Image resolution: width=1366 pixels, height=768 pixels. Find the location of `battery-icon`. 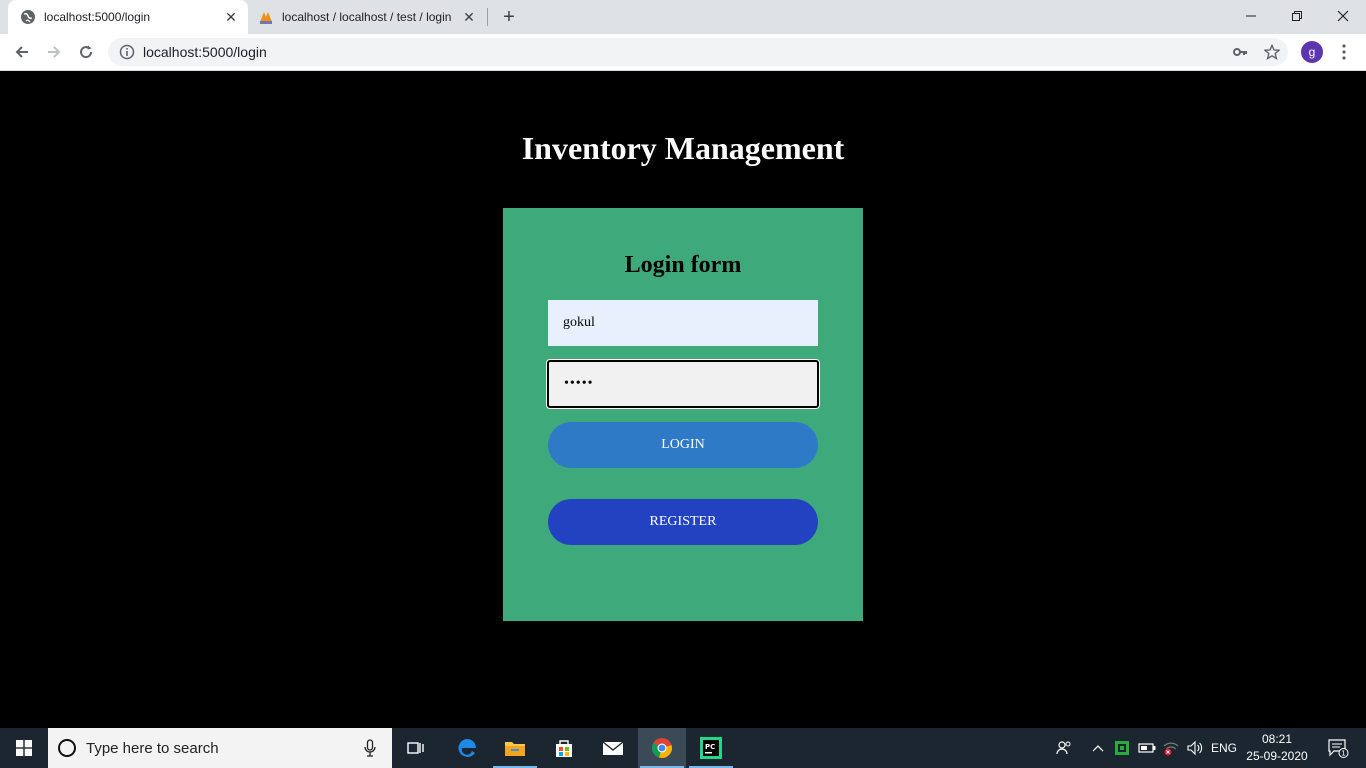

battery-icon is located at coordinates (1147, 748).